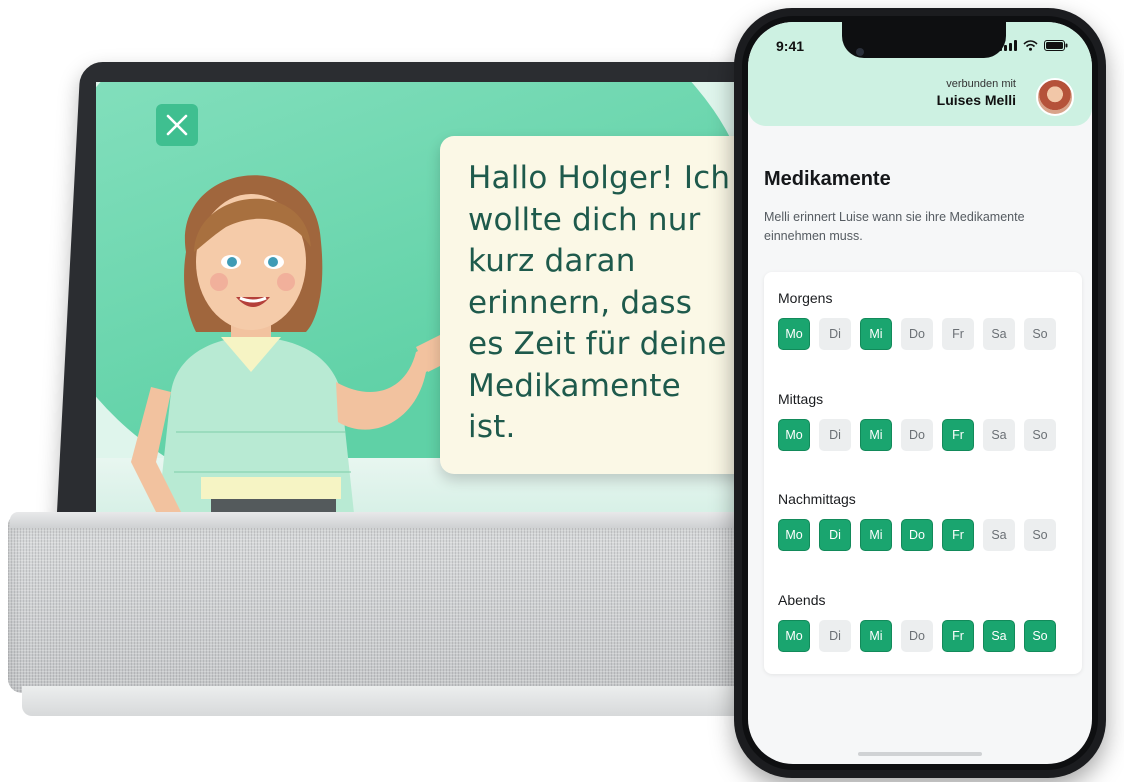 Image resolution: width=1124 pixels, height=782 pixels. I want to click on status-time: 9:41, so click(790, 46).